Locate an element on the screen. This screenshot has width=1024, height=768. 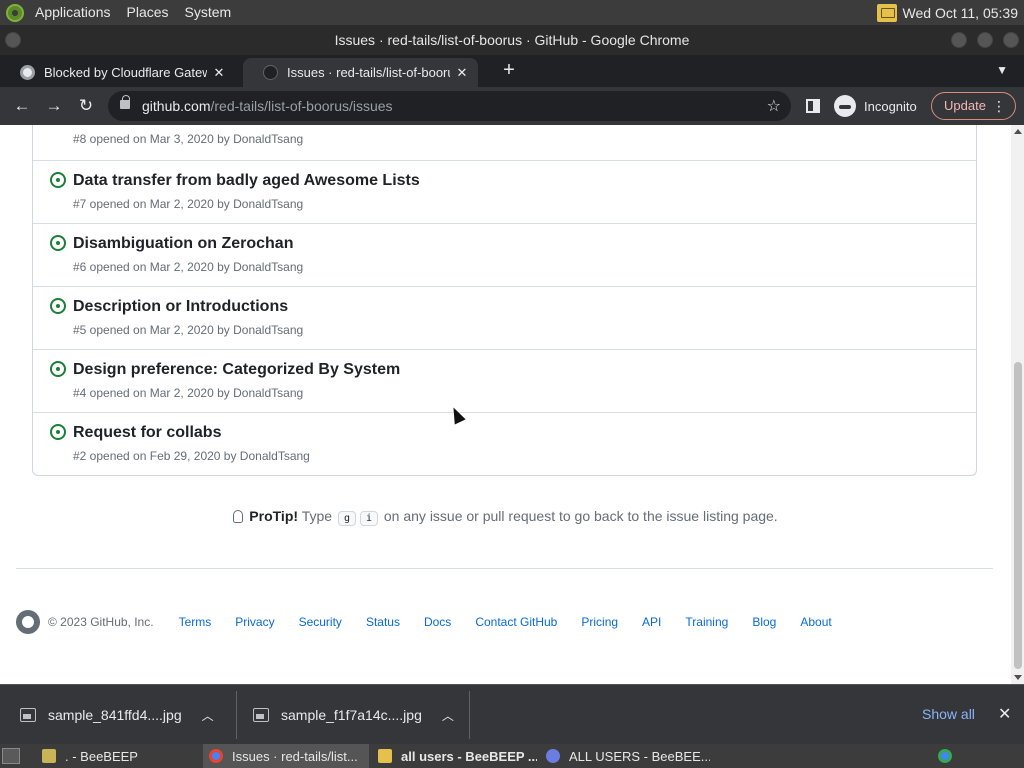
issue-meta: #8 opened on Mar 3, 2020 by DonaldTsang is located at coordinates (188, 139).